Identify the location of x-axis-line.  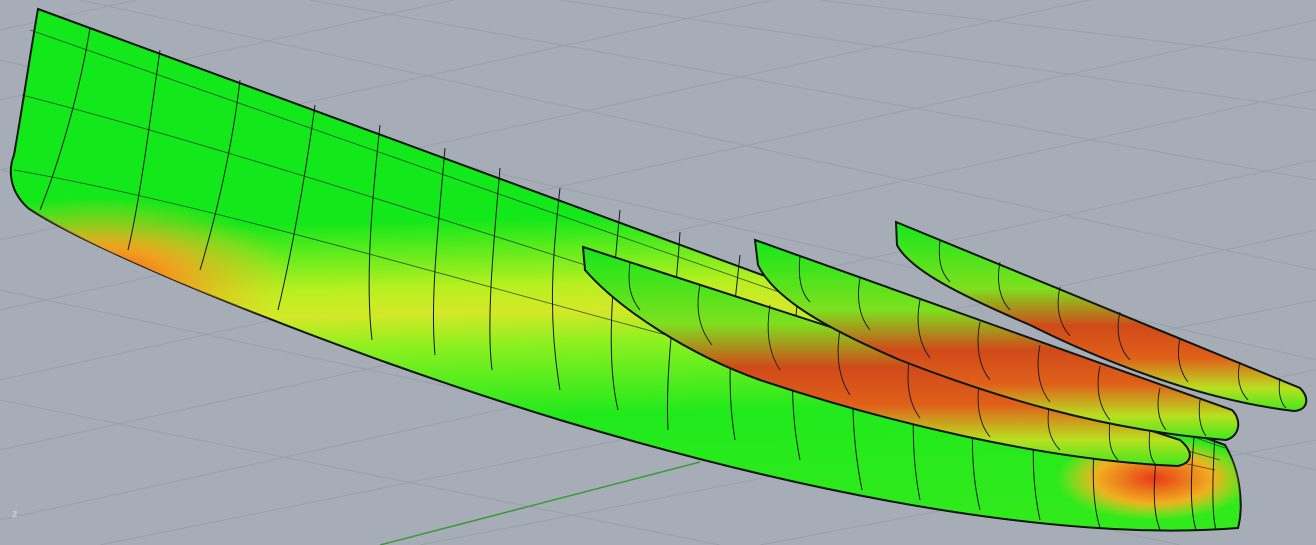
(540, 503).